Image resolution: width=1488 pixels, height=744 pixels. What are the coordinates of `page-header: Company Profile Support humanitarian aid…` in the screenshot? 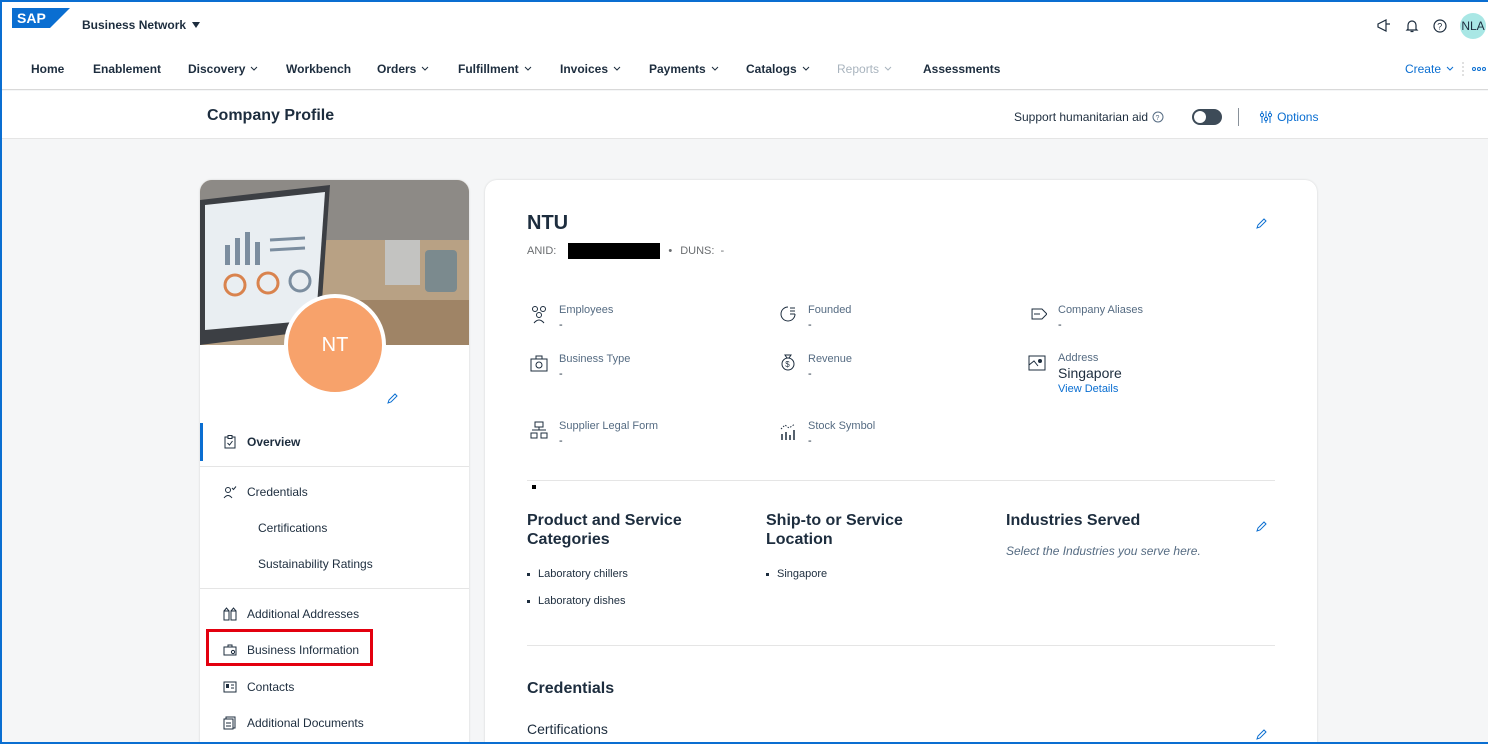 It's located at (745, 115).